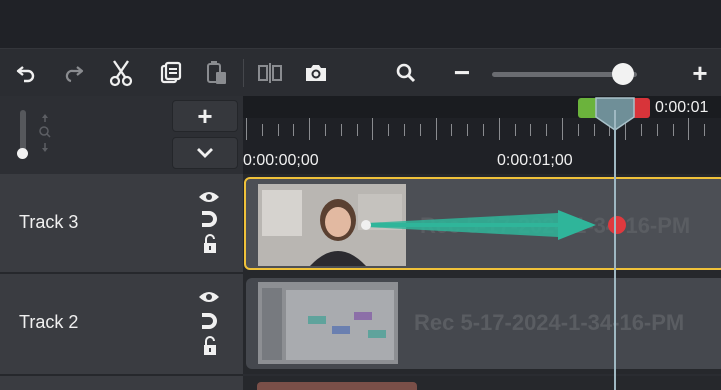 This screenshot has width=721, height=390. What do you see at coordinates (243, 73) in the screenshot?
I see `toolbar-divider` at bounding box center [243, 73].